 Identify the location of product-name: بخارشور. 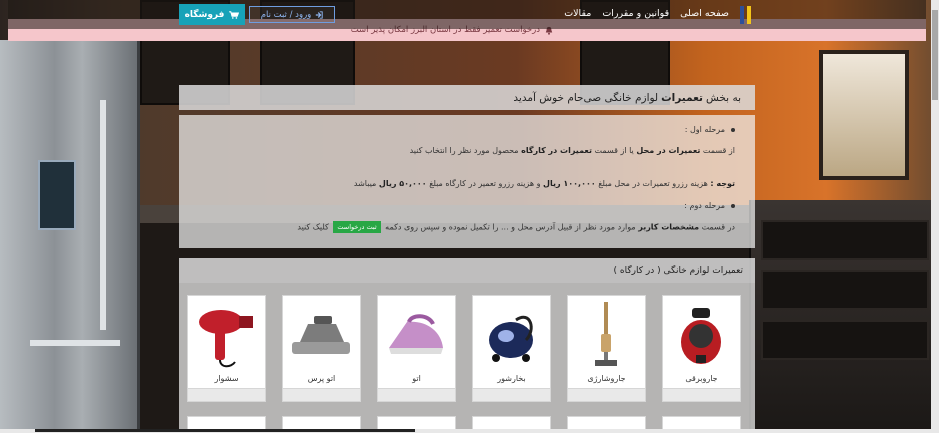
(511, 378).